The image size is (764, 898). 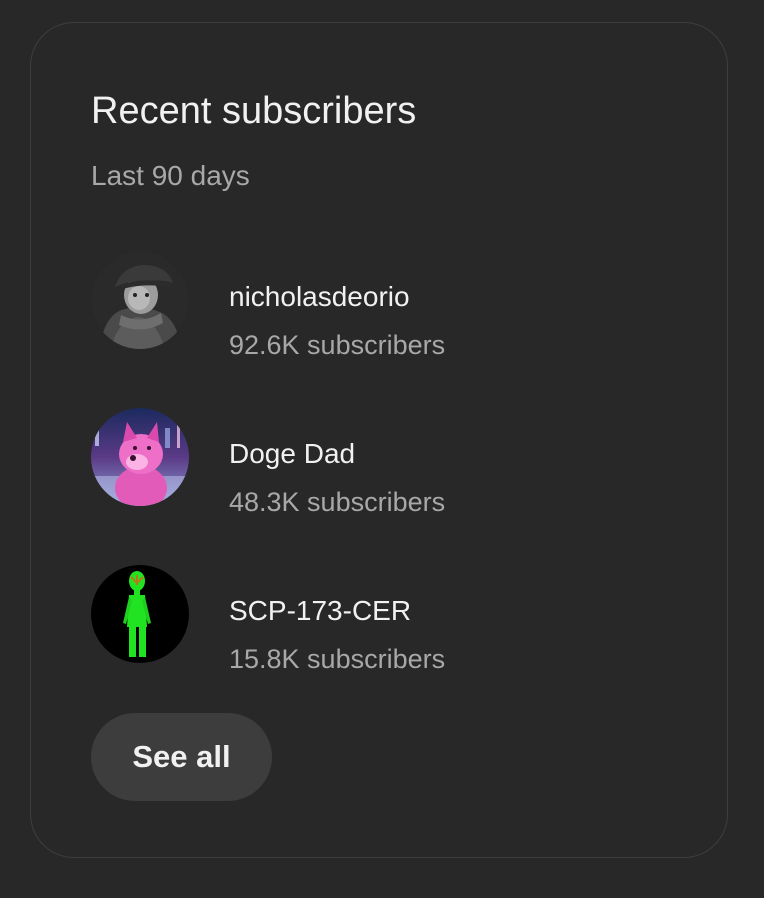 I want to click on subscriber-name: SCP-173-CER, so click(x=320, y=611).